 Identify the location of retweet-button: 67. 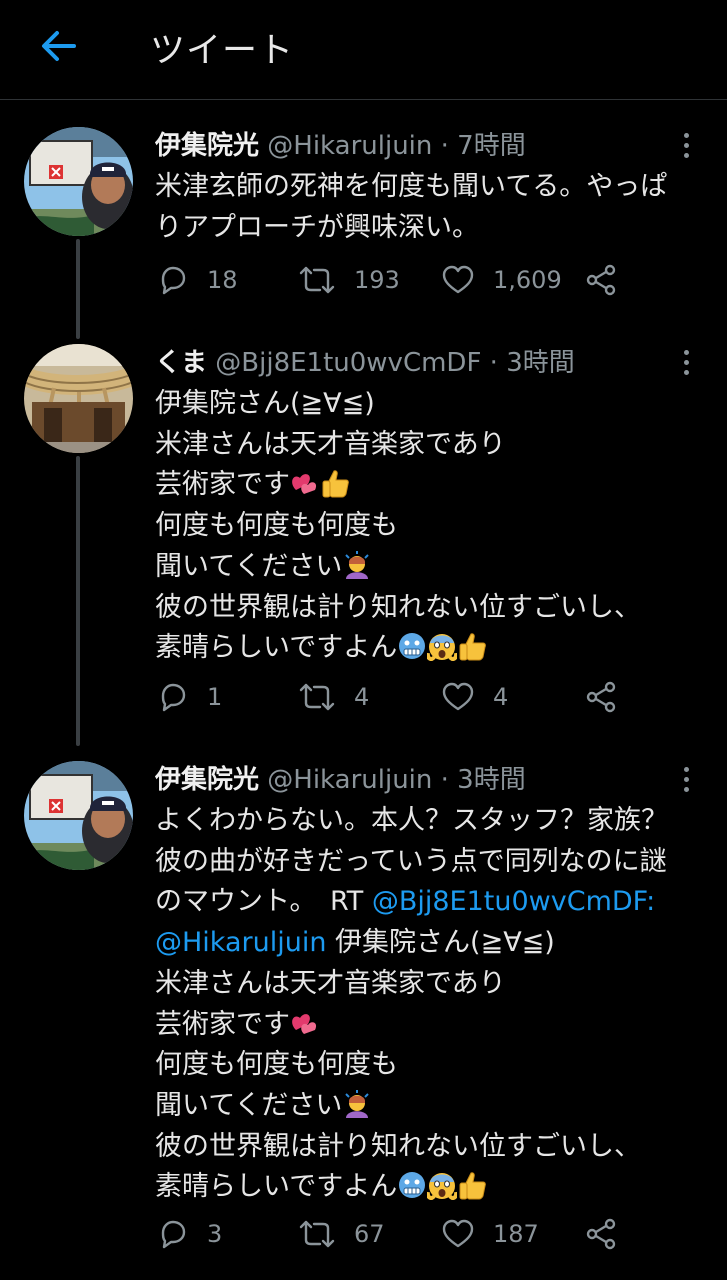
(341, 1234).